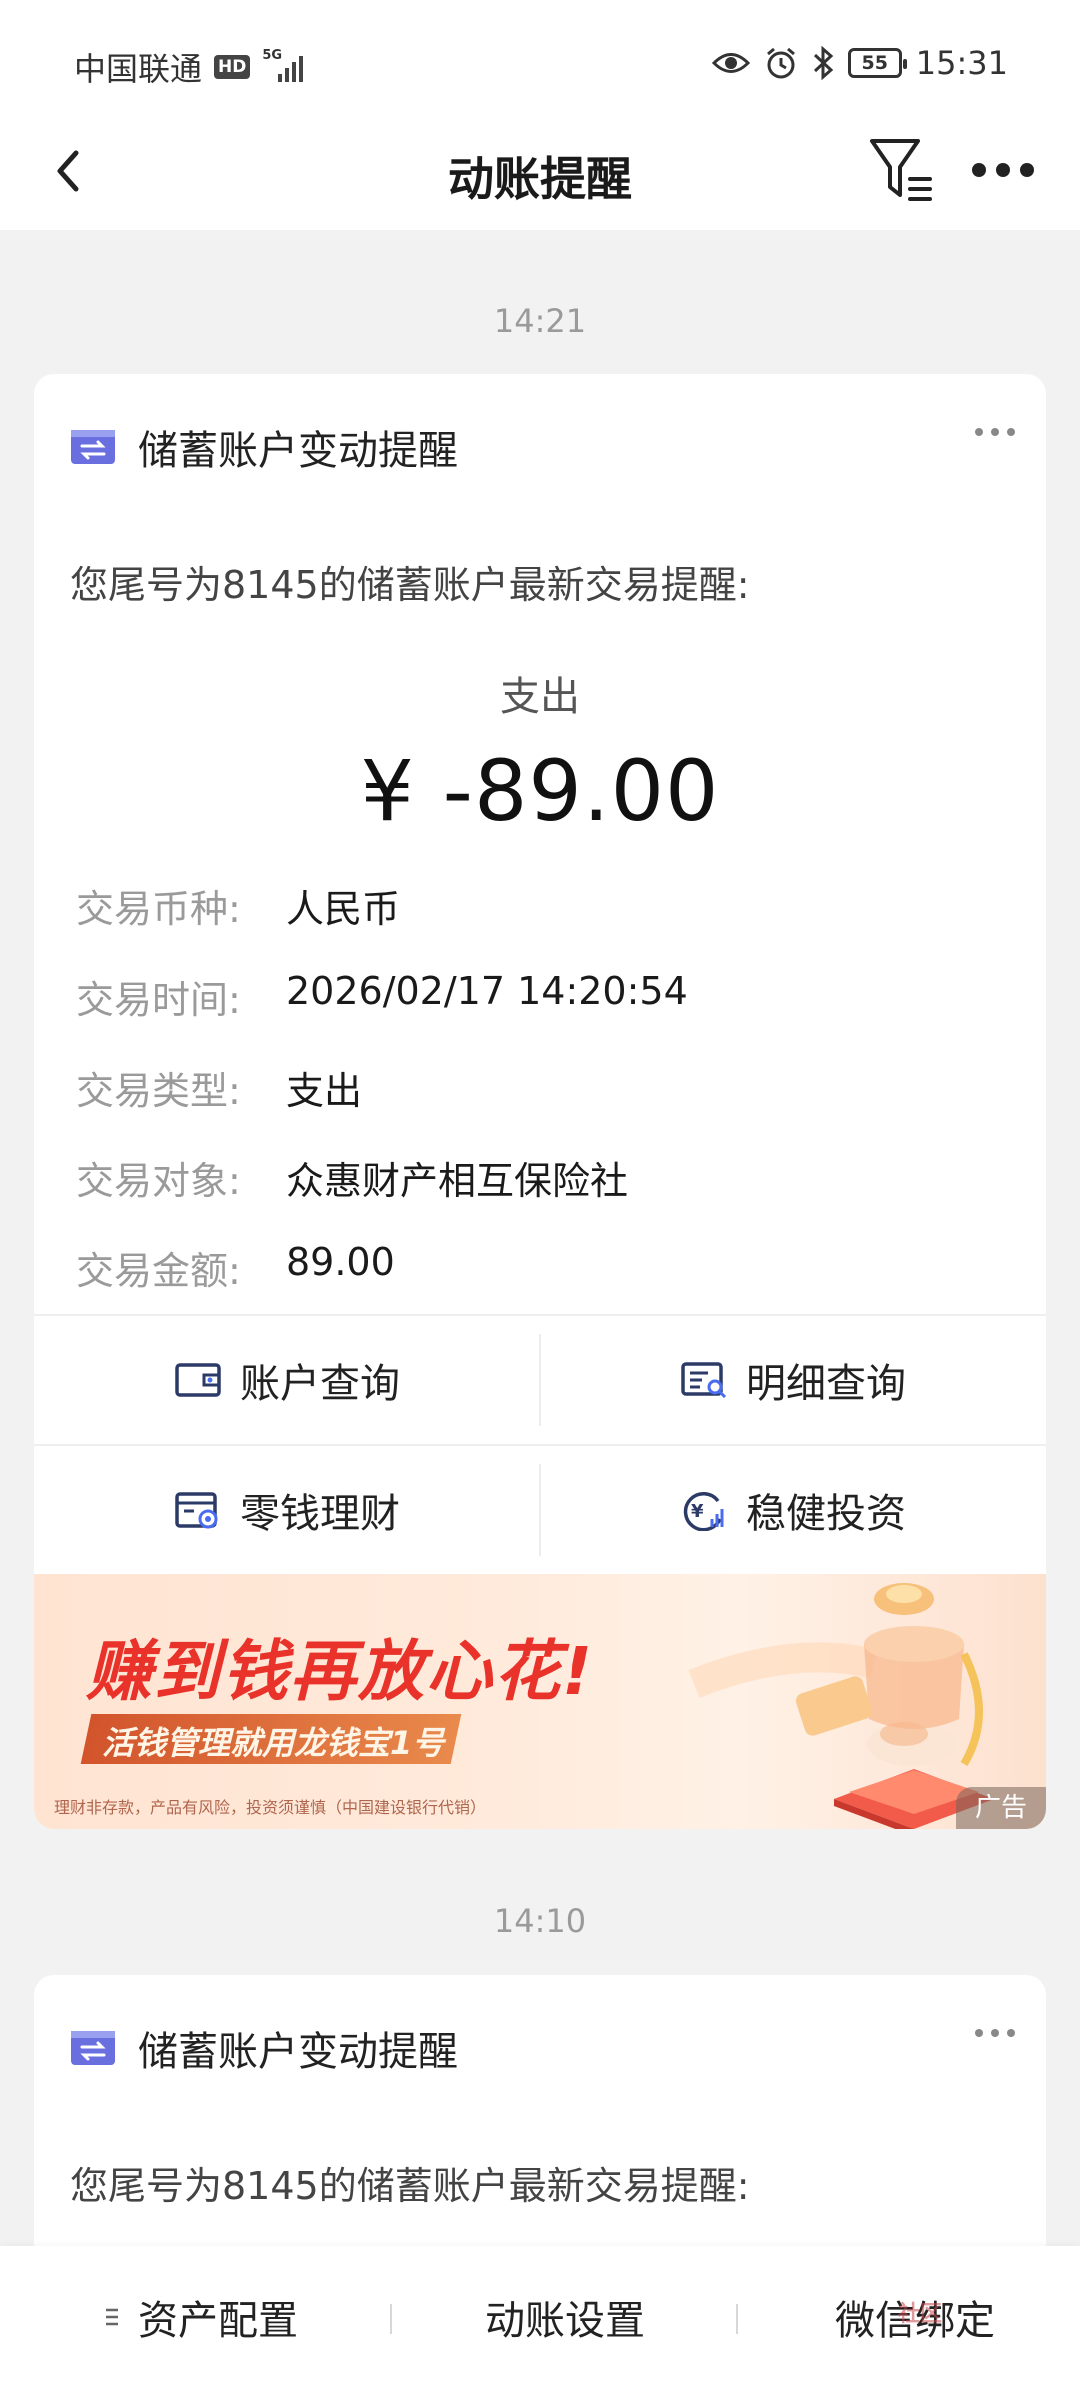  What do you see at coordinates (565, 2321) in the screenshot?
I see `bottom-item-label: 动账设置` at bounding box center [565, 2321].